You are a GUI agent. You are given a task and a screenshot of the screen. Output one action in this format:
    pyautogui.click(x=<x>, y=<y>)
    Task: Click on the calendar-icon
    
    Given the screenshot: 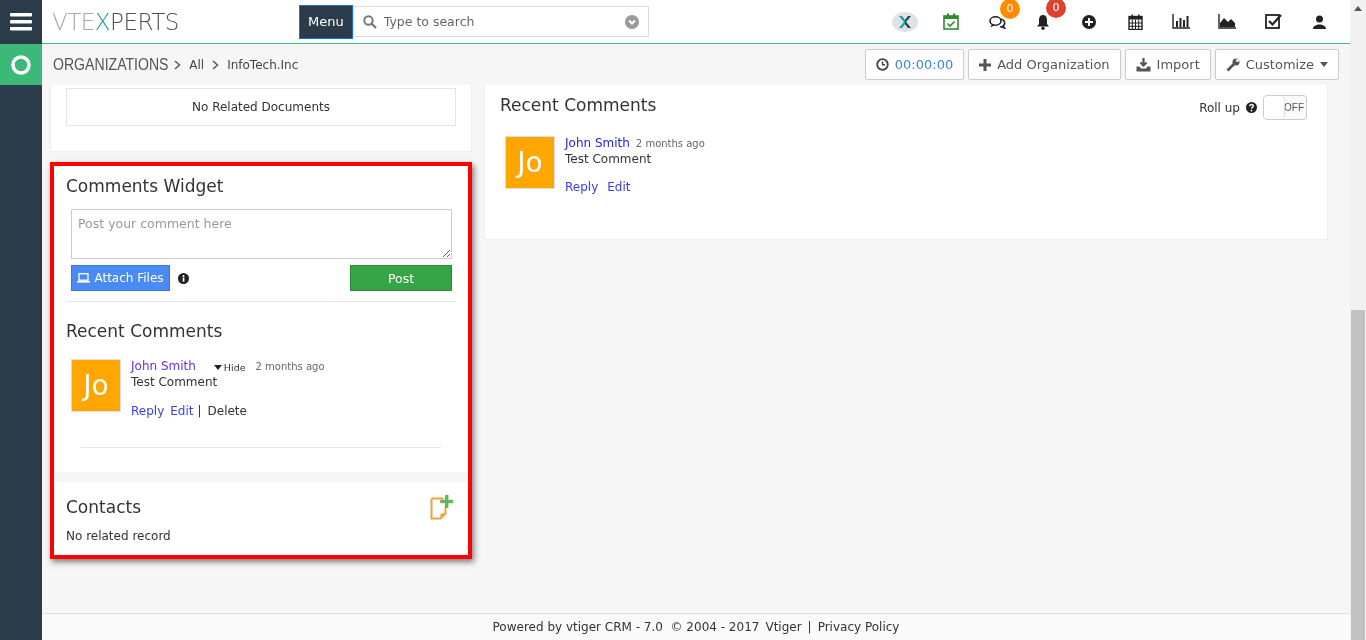 What is the action you would take?
    pyautogui.click(x=1135, y=21)
    